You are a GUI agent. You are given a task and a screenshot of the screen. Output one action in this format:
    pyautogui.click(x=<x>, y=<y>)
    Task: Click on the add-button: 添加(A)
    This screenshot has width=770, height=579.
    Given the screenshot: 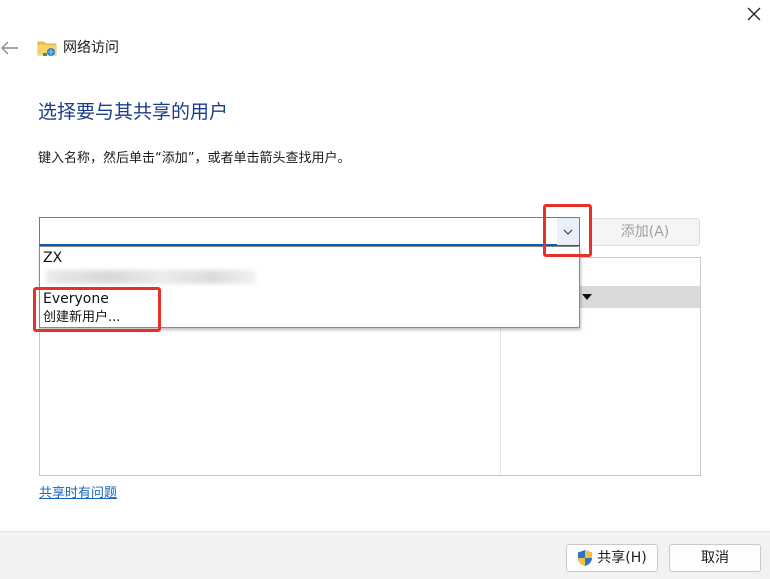 What is the action you would take?
    pyautogui.click(x=645, y=232)
    